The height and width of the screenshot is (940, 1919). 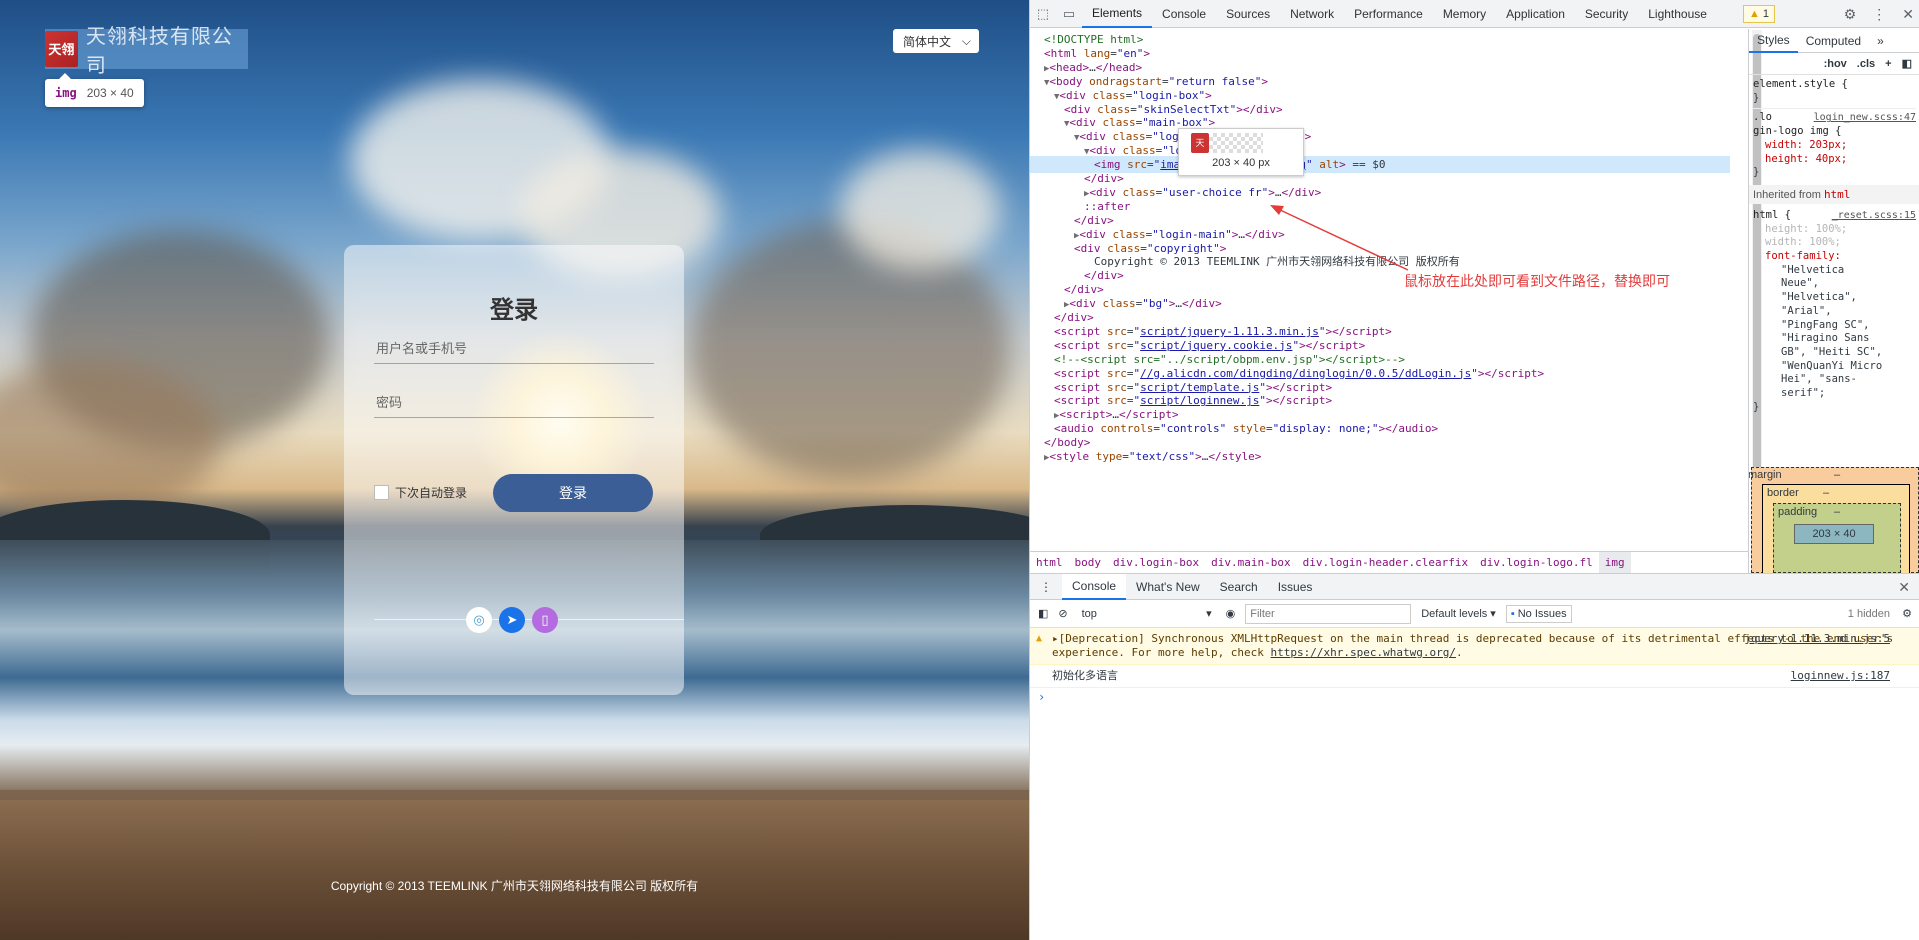 What do you see at coordinates (1464, 14) in the screenshot?
I see `tab-memory: Memory` at bounding box center [1464, 14].